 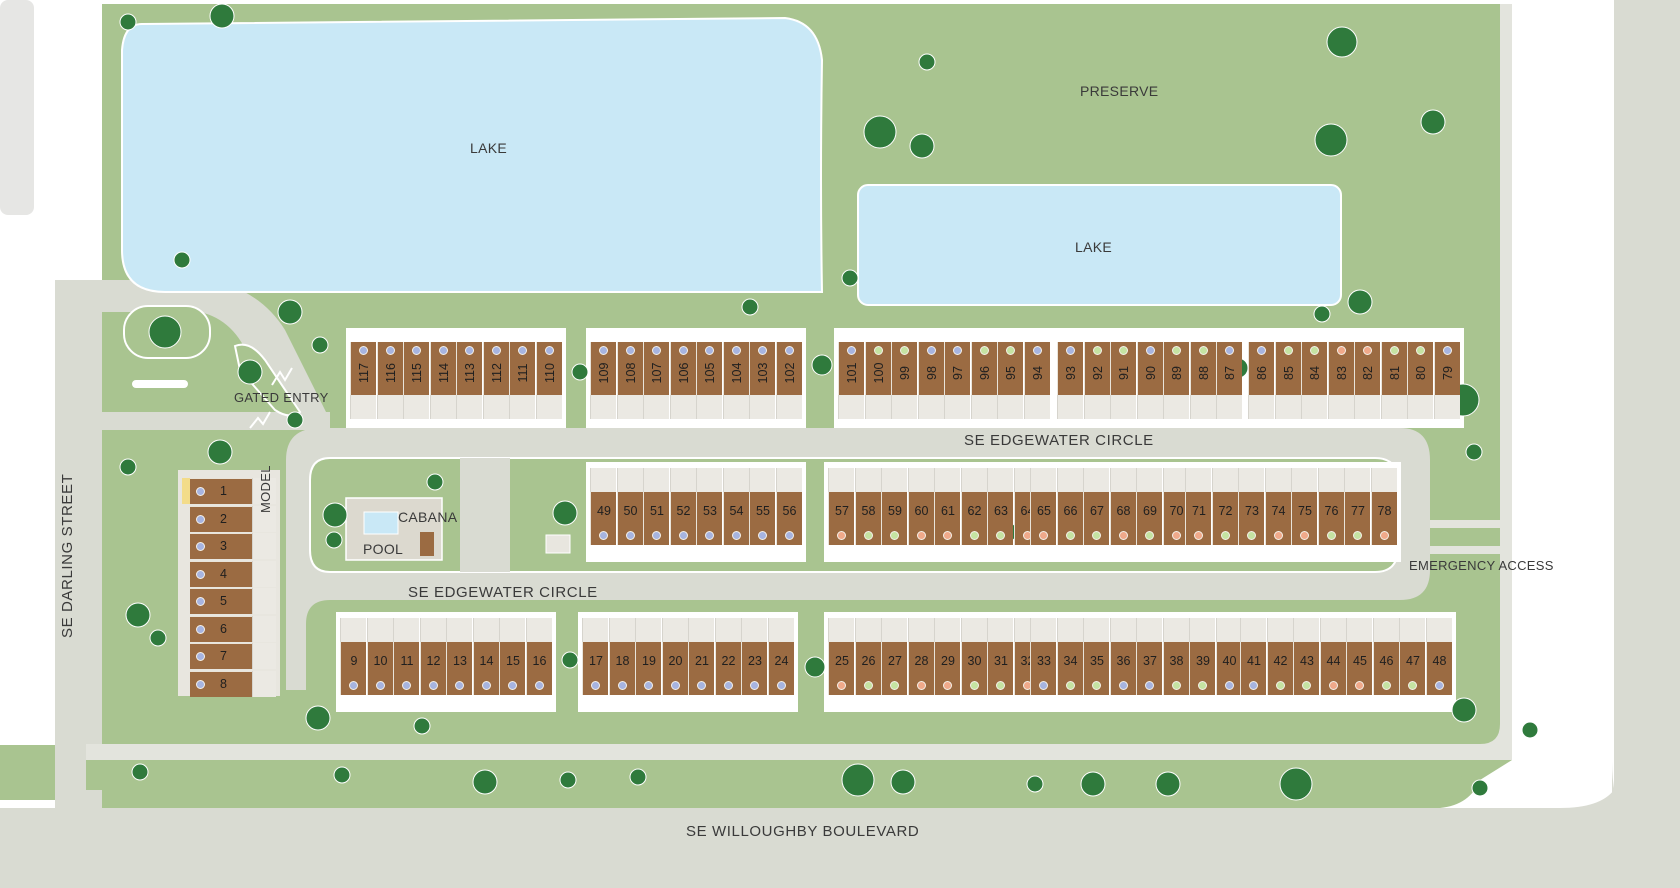 I want to click on lot-7: 7, so click(x=221, y=656).